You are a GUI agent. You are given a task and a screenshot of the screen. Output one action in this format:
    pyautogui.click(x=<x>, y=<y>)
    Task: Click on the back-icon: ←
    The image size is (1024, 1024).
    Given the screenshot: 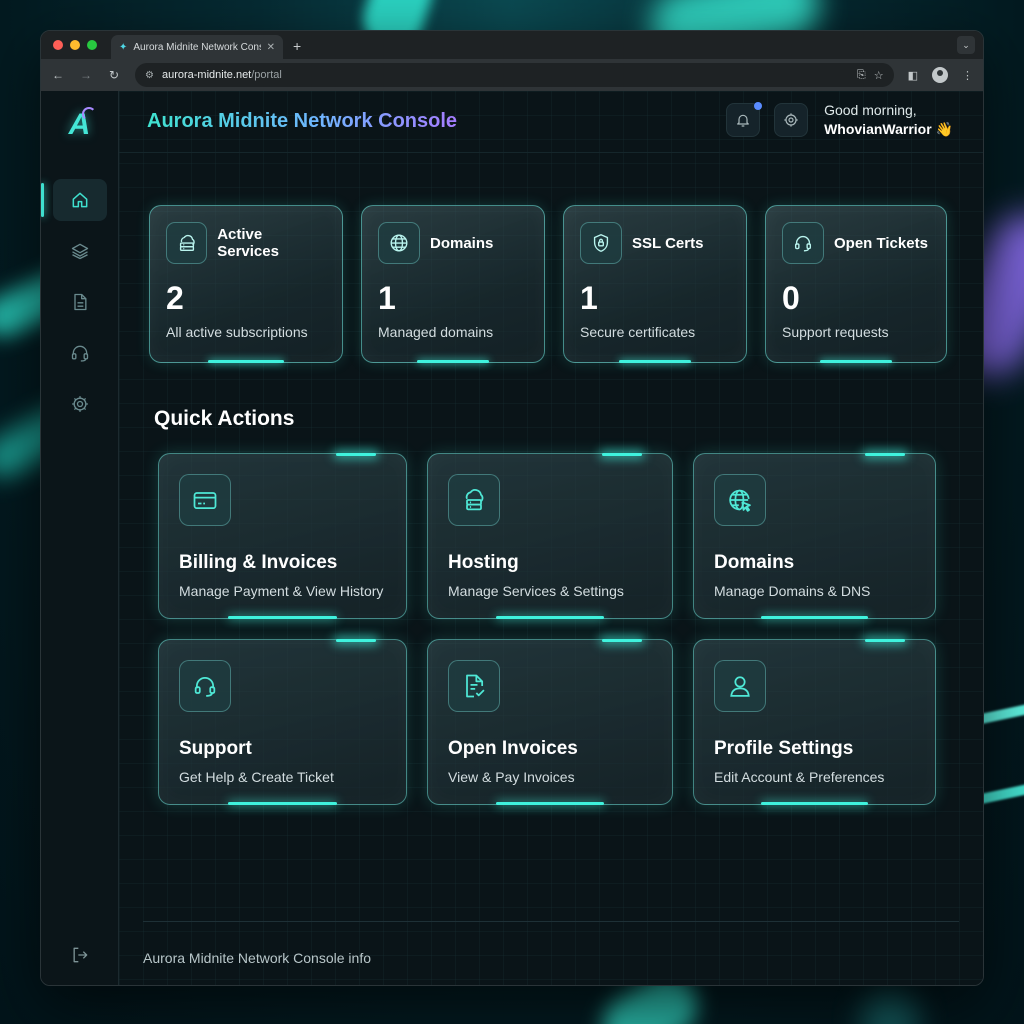 What is the action you would take?
    pyautogui.click(x=58, y=75)
    